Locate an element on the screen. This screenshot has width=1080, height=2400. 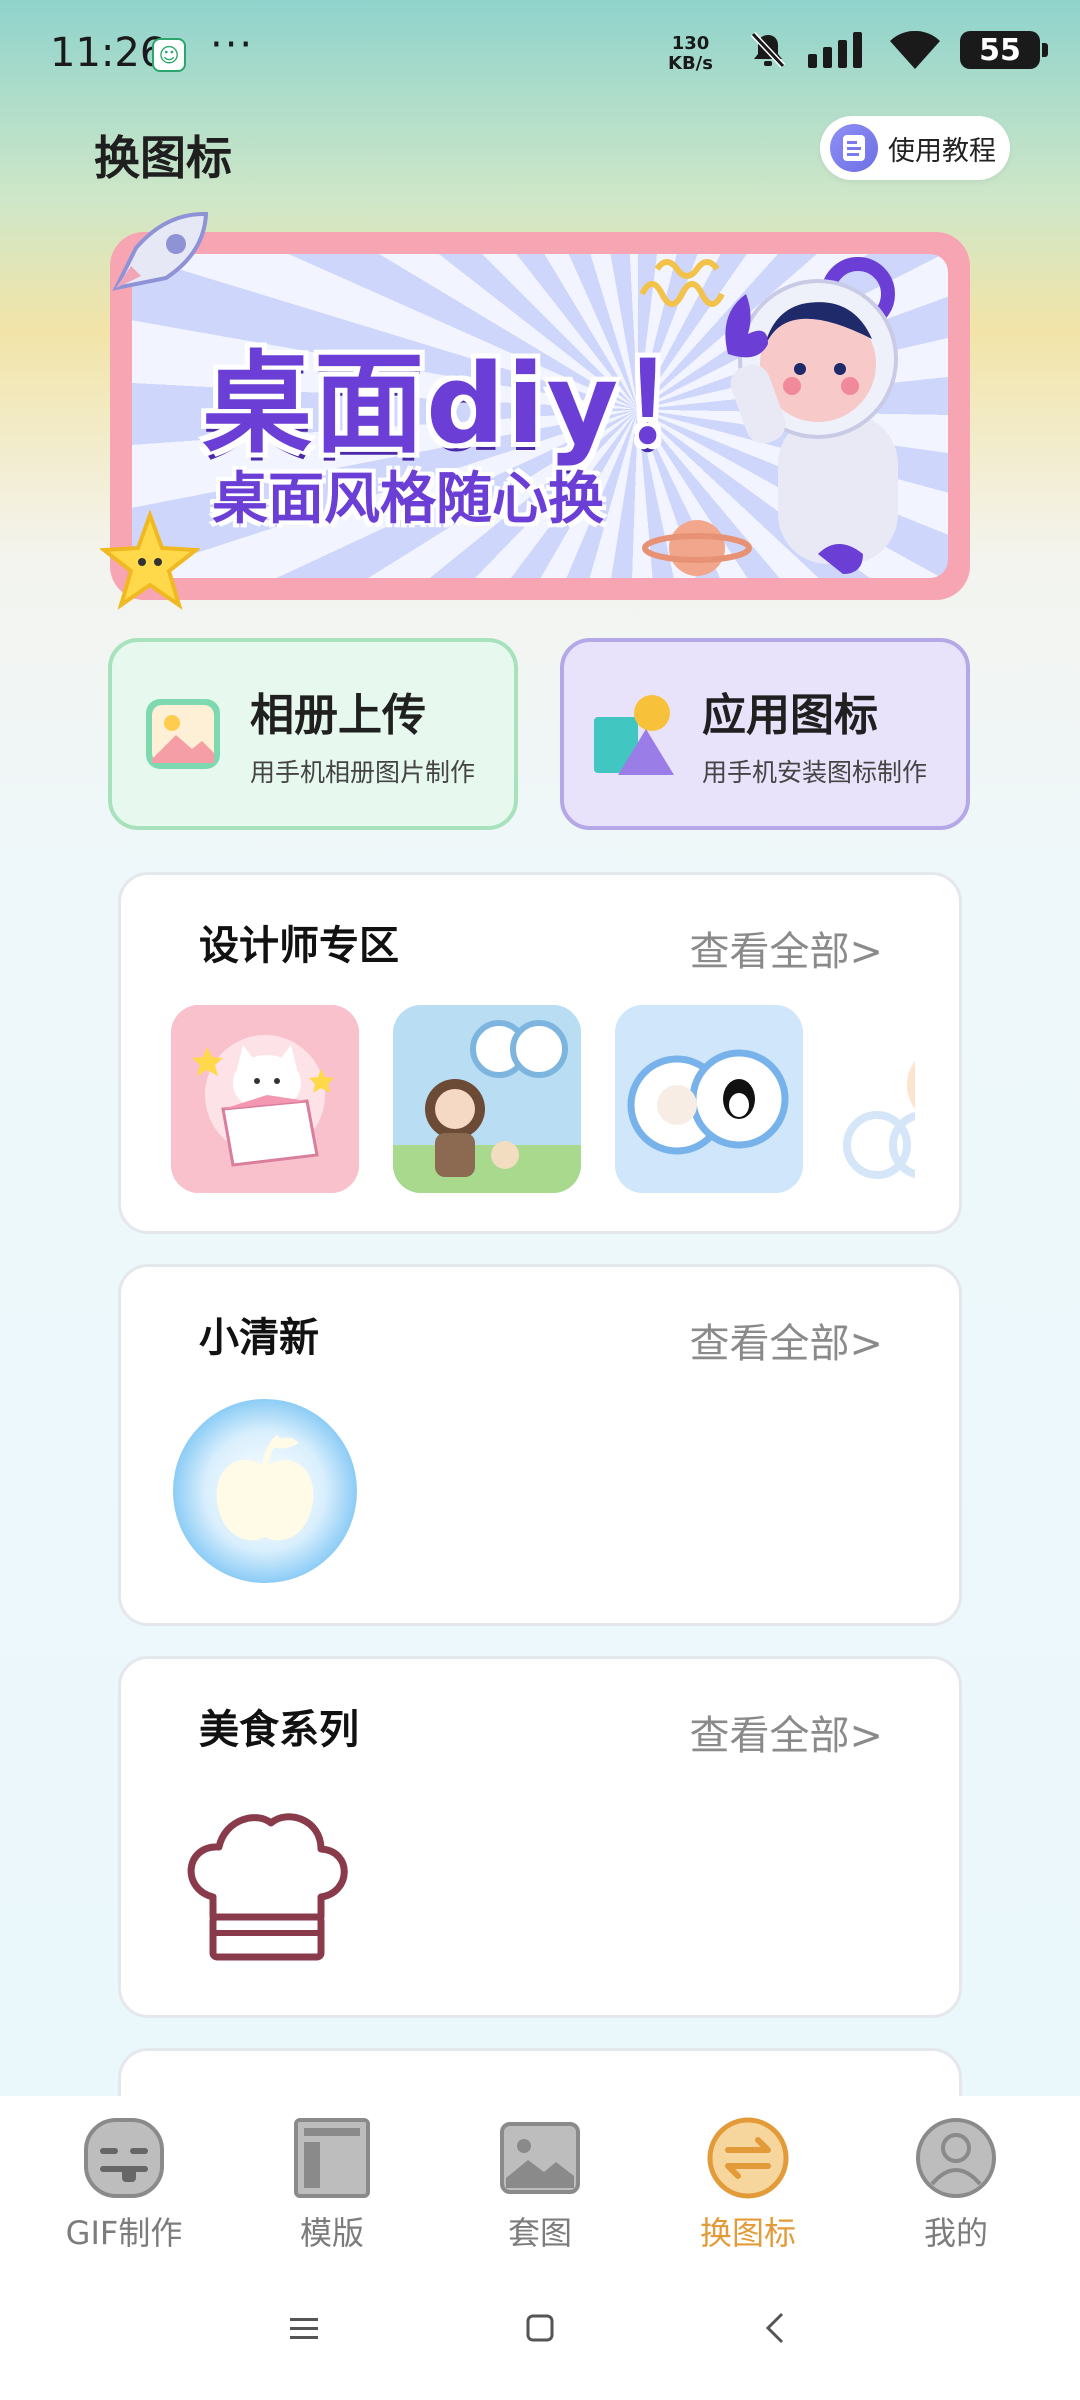
gif-face-icon is located at coordinates (124, 2158).